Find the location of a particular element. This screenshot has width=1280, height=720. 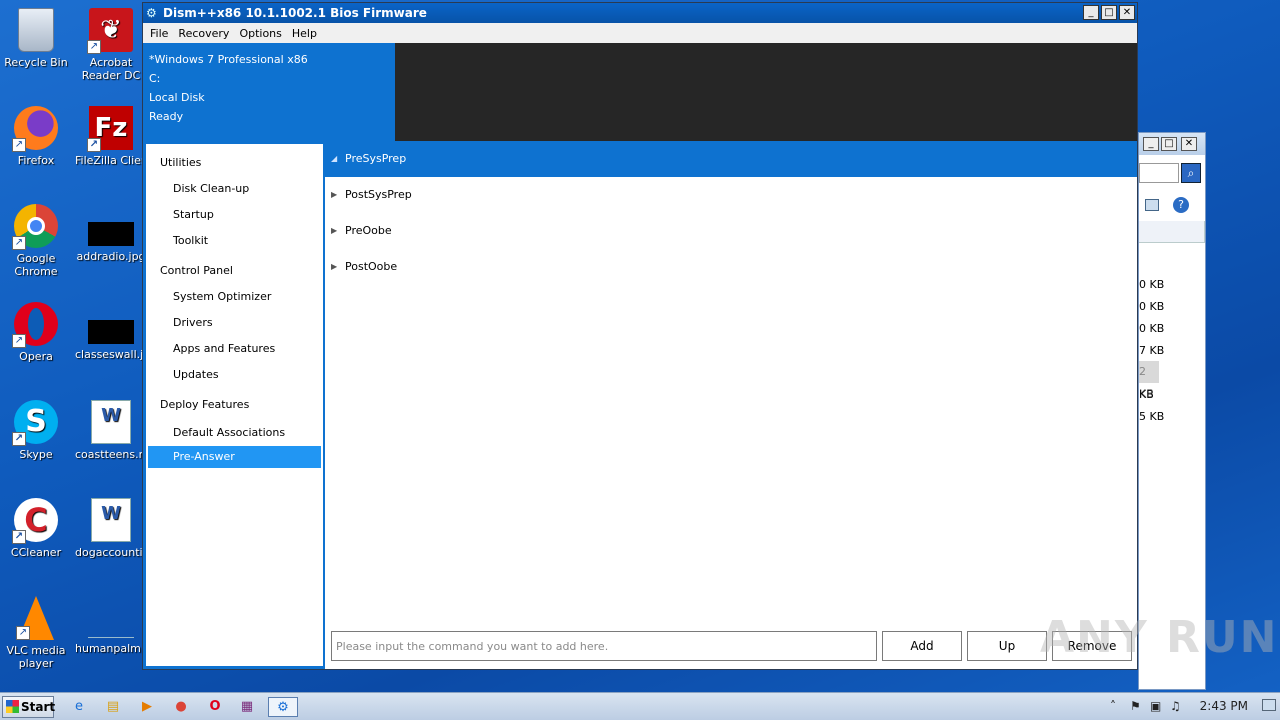

desktop-icon-classeswall: classeswall.jpg is located at coordinates (111, 331).